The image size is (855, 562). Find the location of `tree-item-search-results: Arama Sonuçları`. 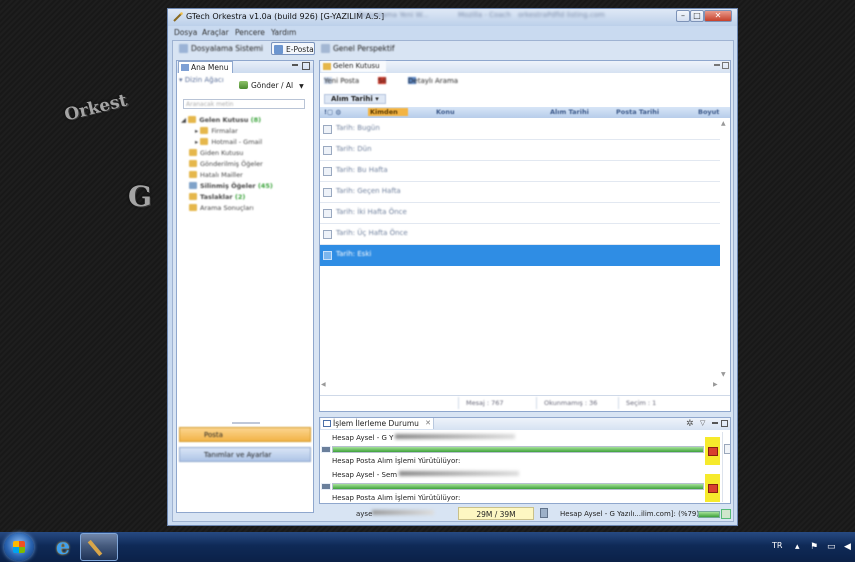

tree-item-search-results: Arama Sonuçları is located at coordinates (221, 208).